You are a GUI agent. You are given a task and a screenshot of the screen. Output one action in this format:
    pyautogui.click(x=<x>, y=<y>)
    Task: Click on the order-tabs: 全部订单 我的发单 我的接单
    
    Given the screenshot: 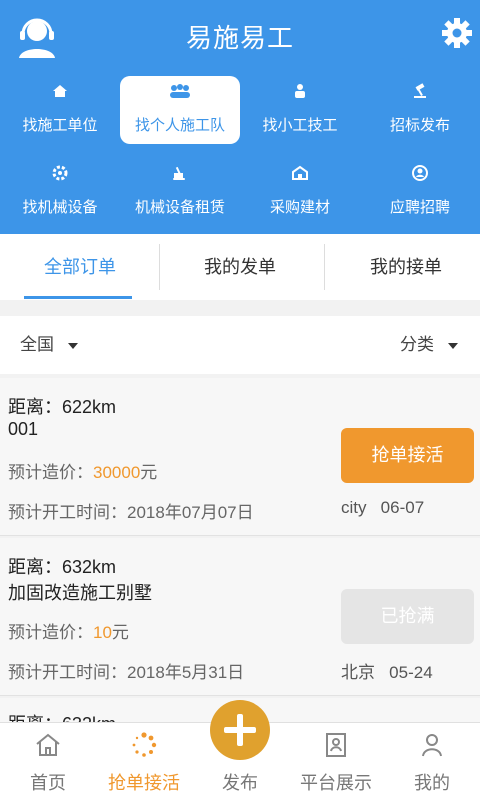 What is the action you would take?
    pyautogui.click(x=240, y=267)
    